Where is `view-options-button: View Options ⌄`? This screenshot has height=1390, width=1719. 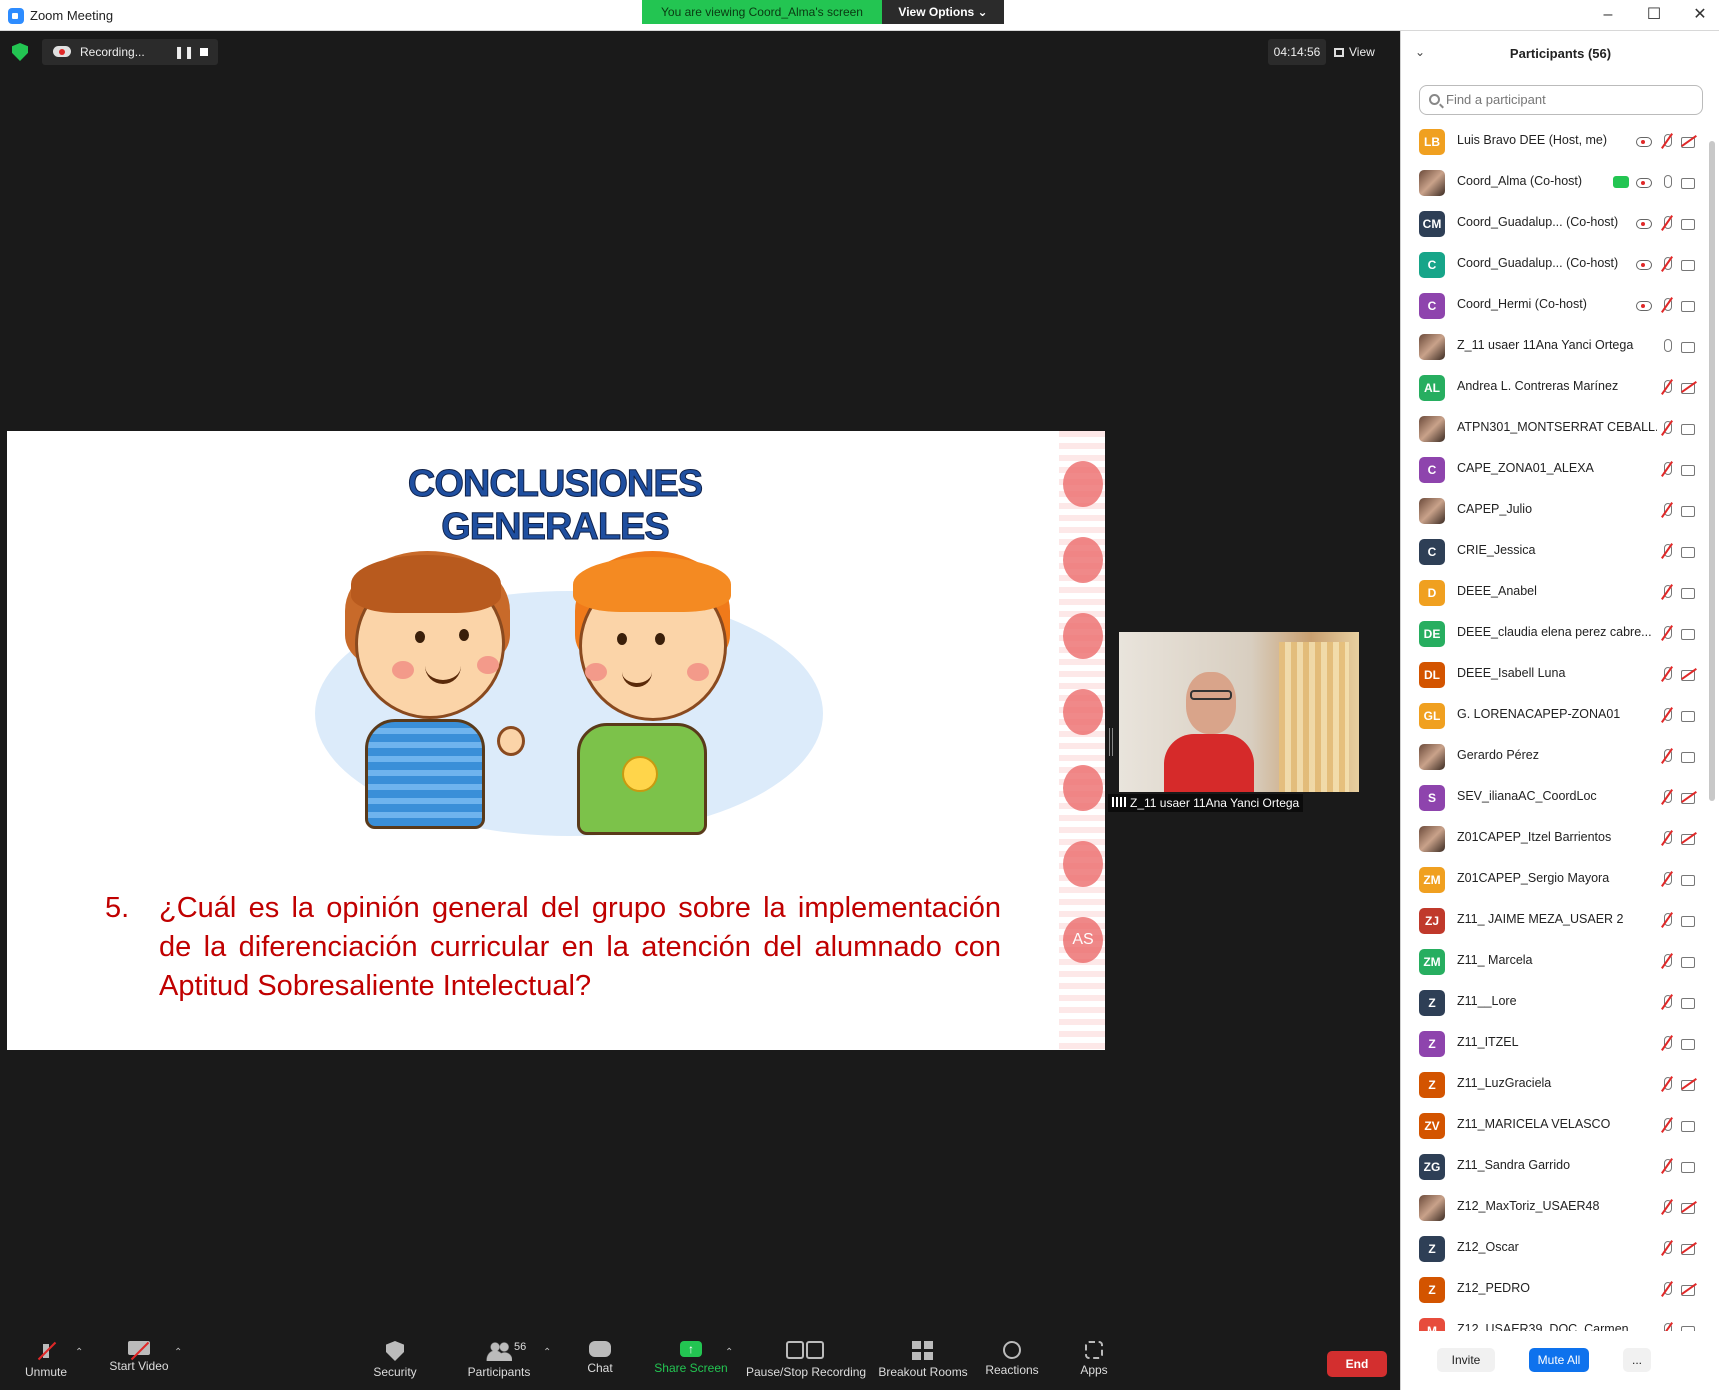 view-options-button: View Options ⌄ is located at coordinates (943, 12).